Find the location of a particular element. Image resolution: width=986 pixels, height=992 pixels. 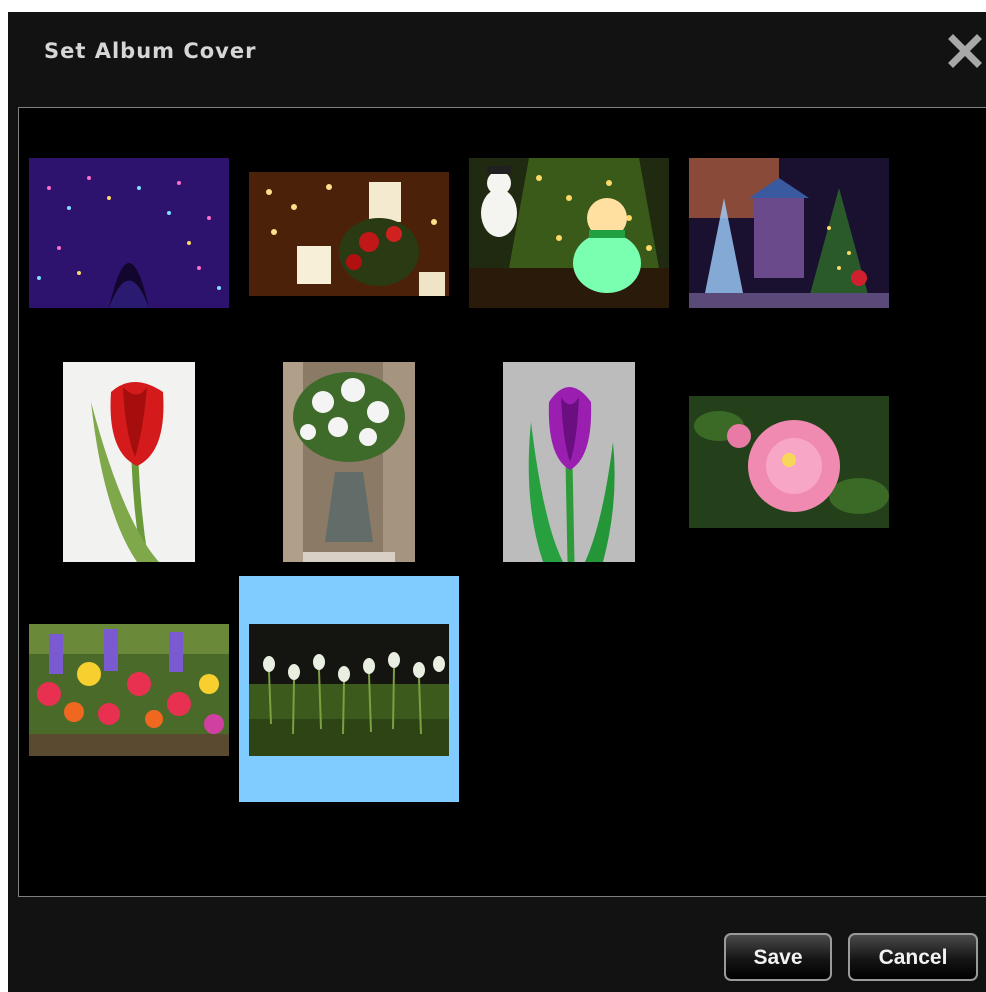

photo-primroses is located at coordinates (129, 690).